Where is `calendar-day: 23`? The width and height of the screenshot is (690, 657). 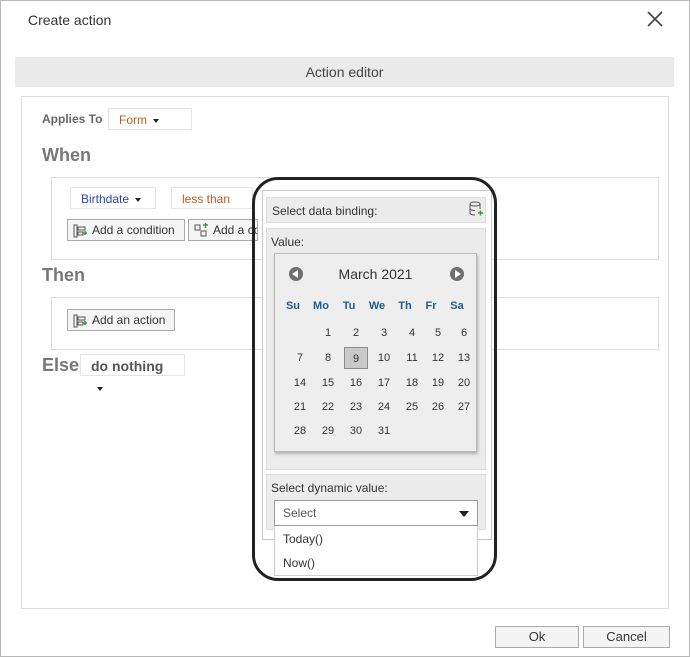 calendar-day: 23 is located at coordinates (356, 407).